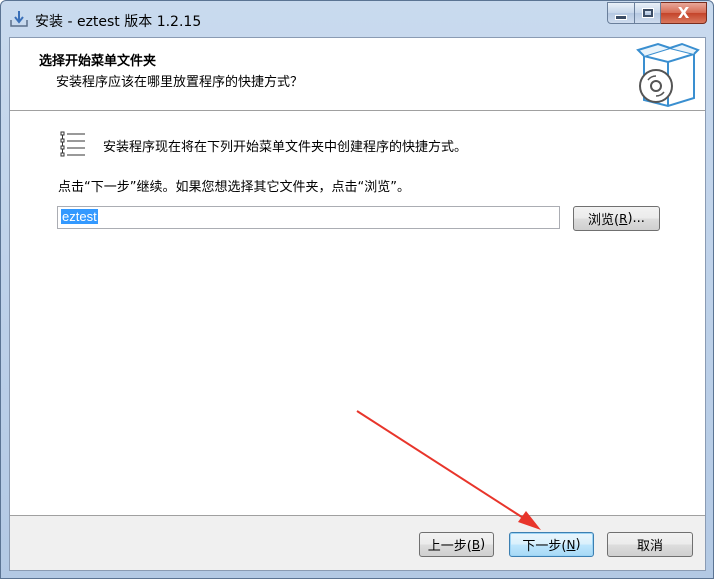 The image size is (714, 579). What do you see at coordinates (476, 544) in the screenshot?
I see `back-accel: B` at bounding box center [476, 544].